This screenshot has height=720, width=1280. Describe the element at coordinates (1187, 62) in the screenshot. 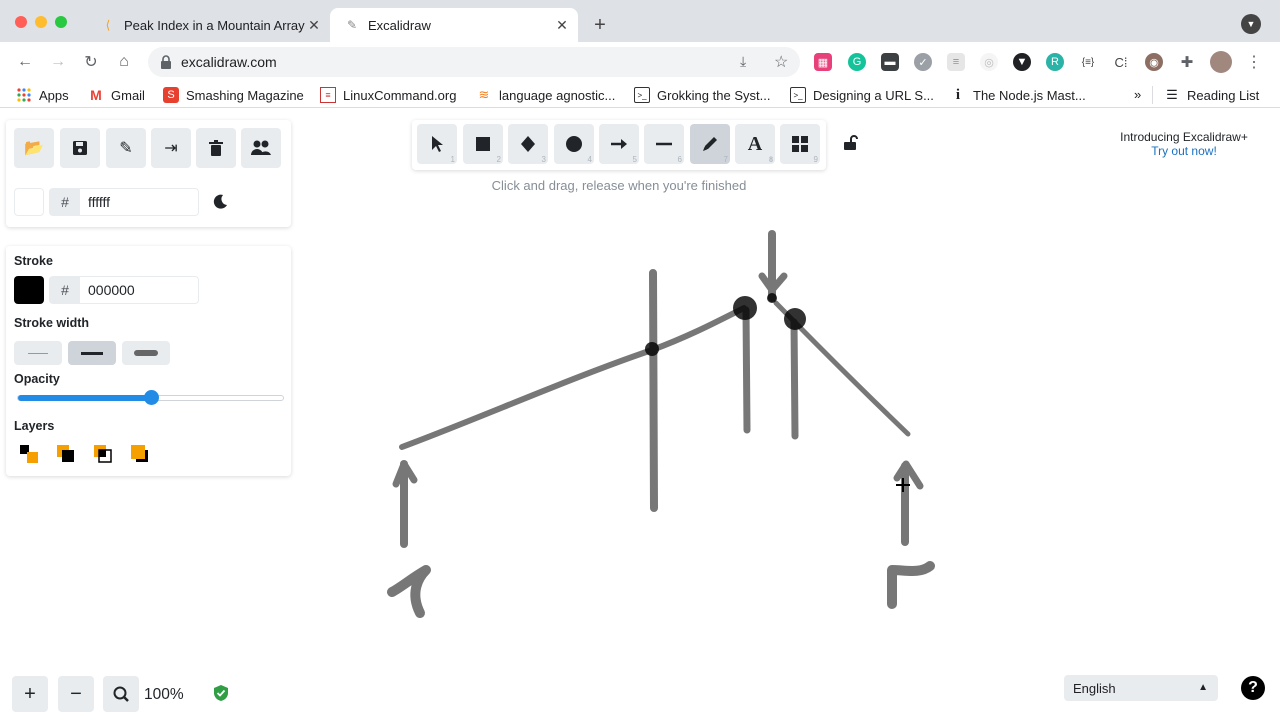

I see `extensions-puzzle-icon: ✚` at that location.